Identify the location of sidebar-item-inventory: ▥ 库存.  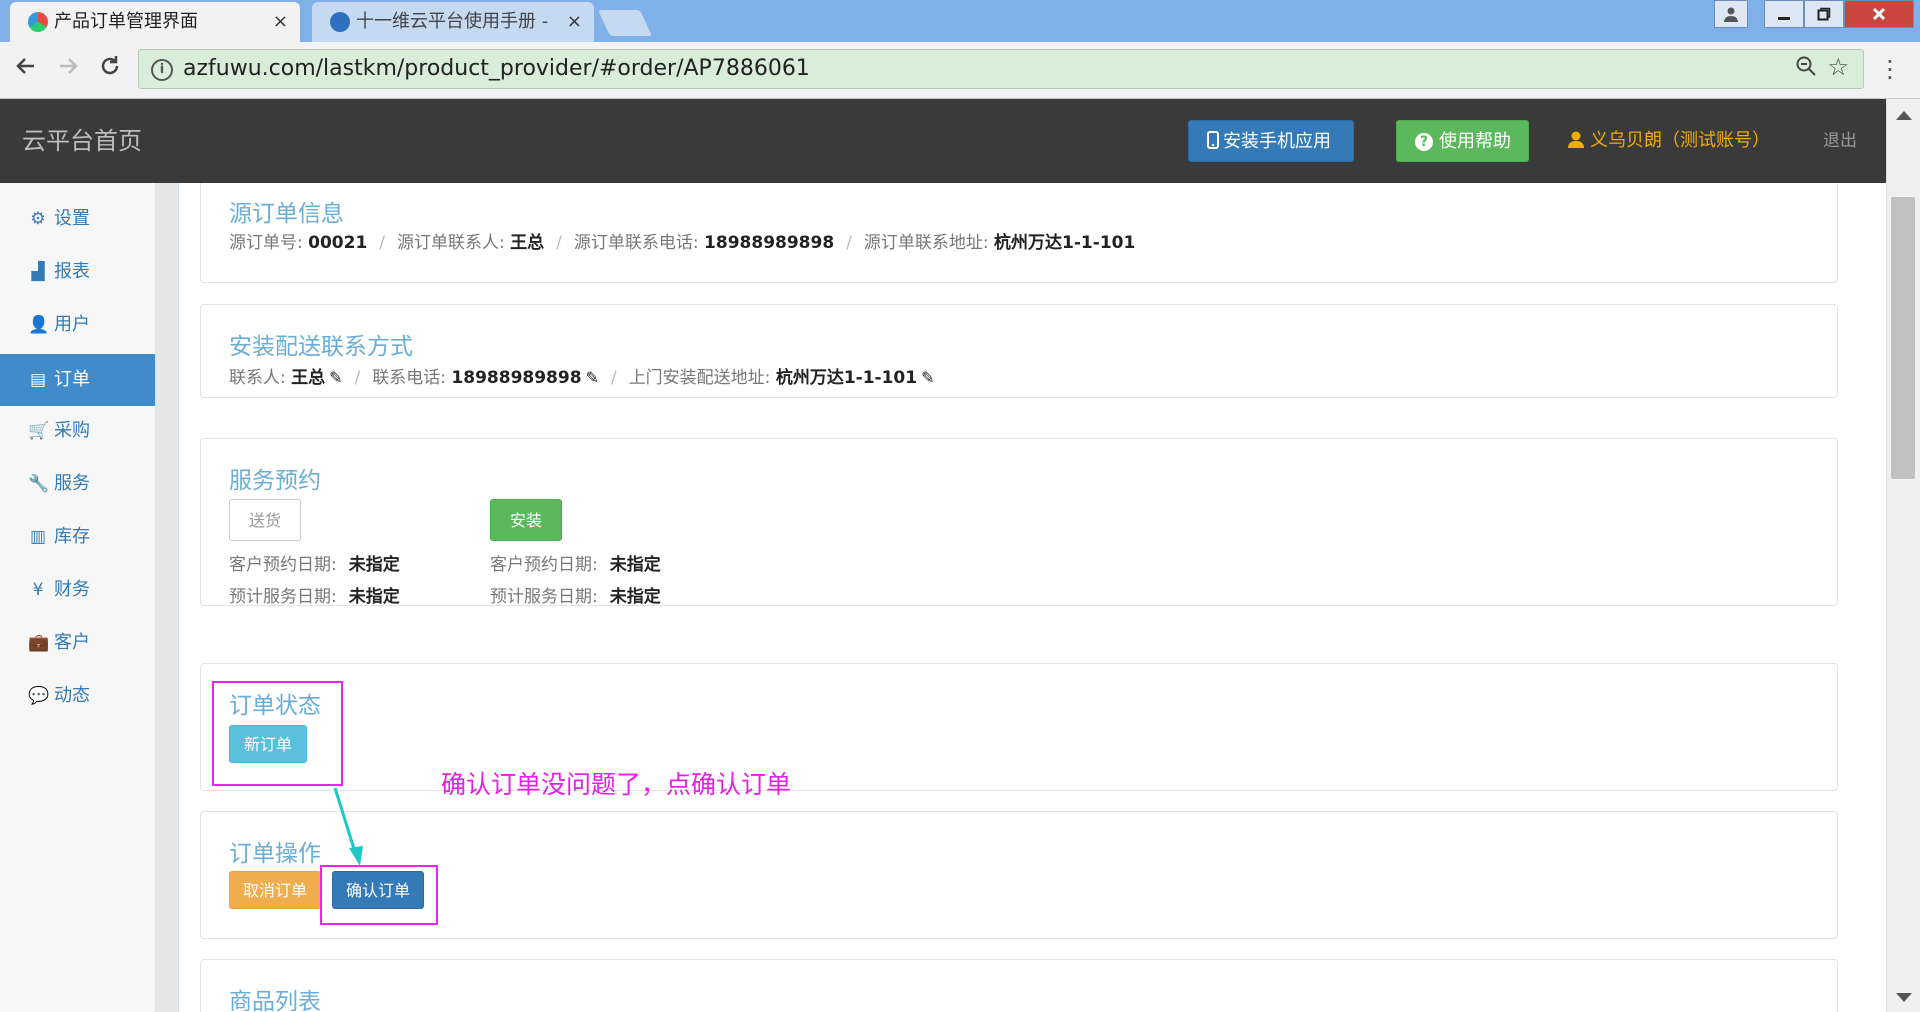
(77, 537).